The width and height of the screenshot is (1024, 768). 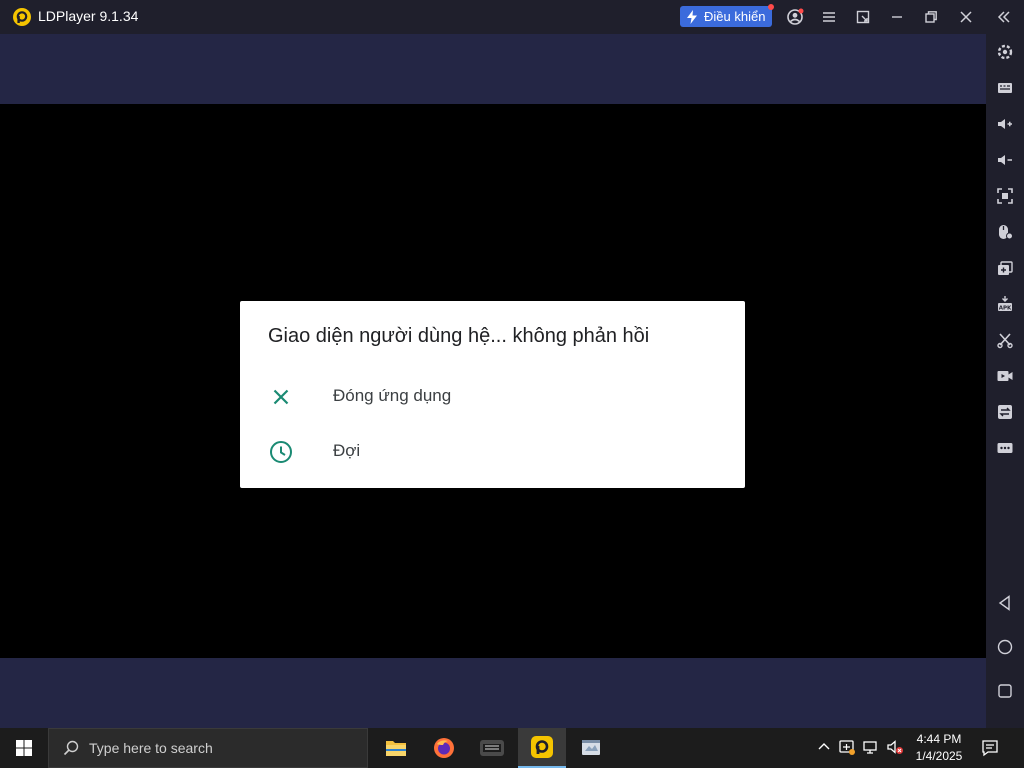 What do you see at coordinates (1005, 603) in the screenshot?
I see `back-icon` at bounding box center [1005, 603].